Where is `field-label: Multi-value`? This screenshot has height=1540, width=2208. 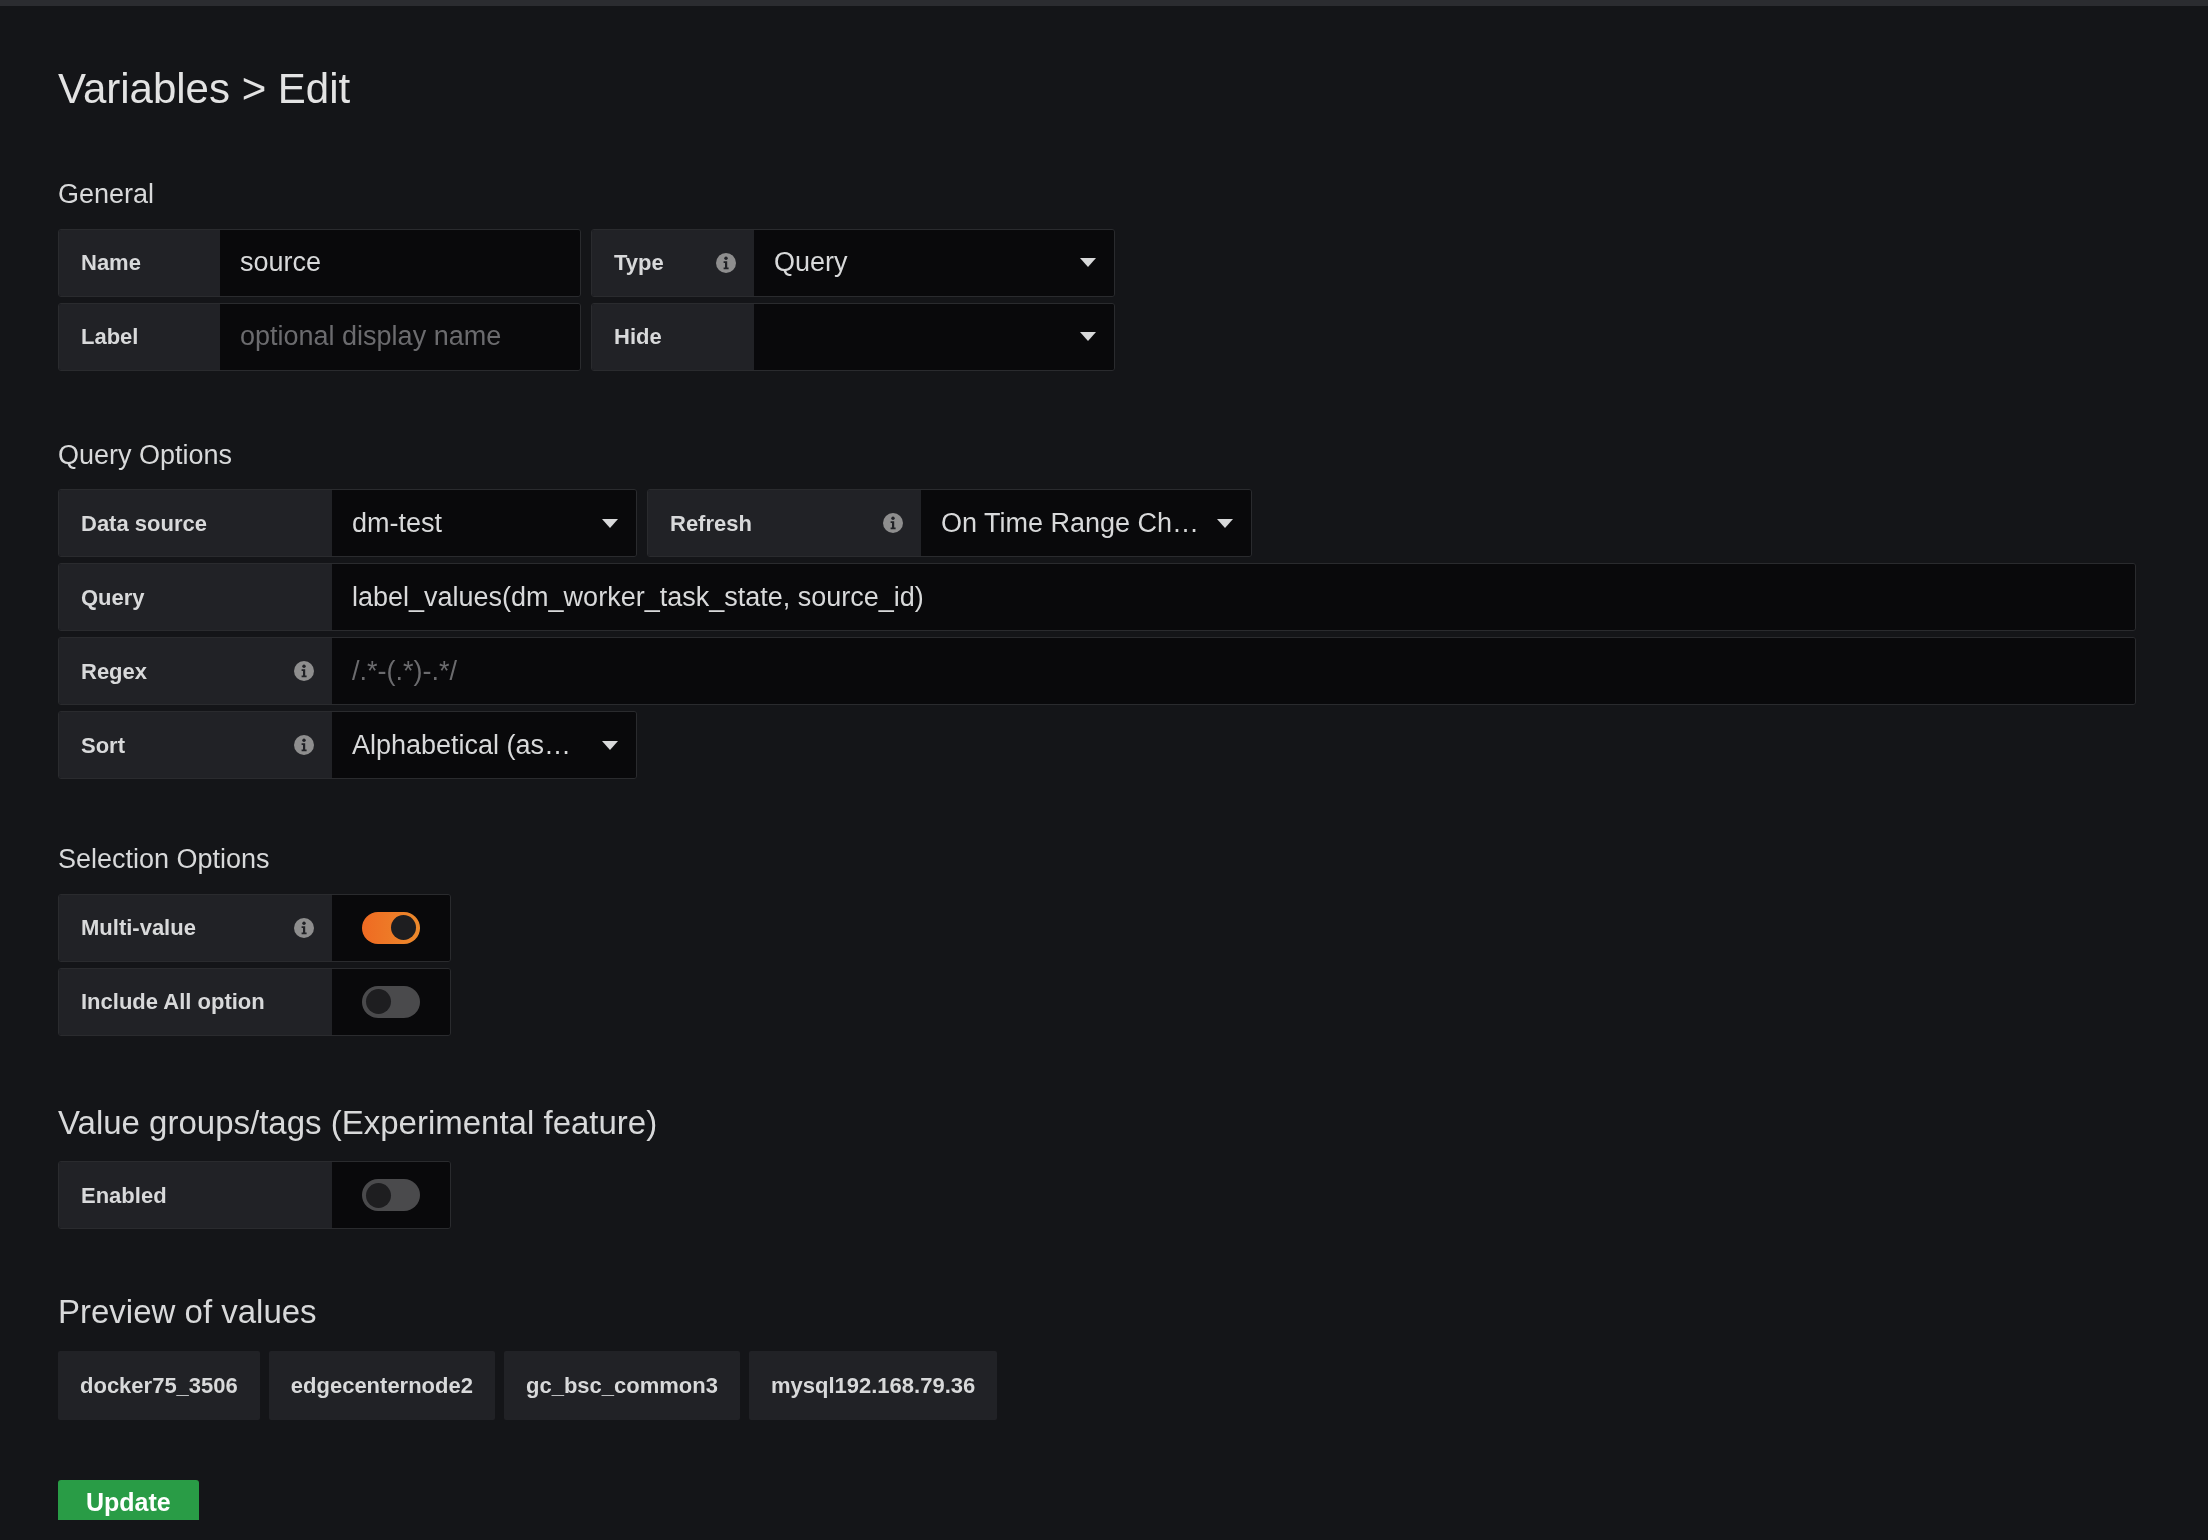
field-label: Multi-value is located at coordinates (195, 927).